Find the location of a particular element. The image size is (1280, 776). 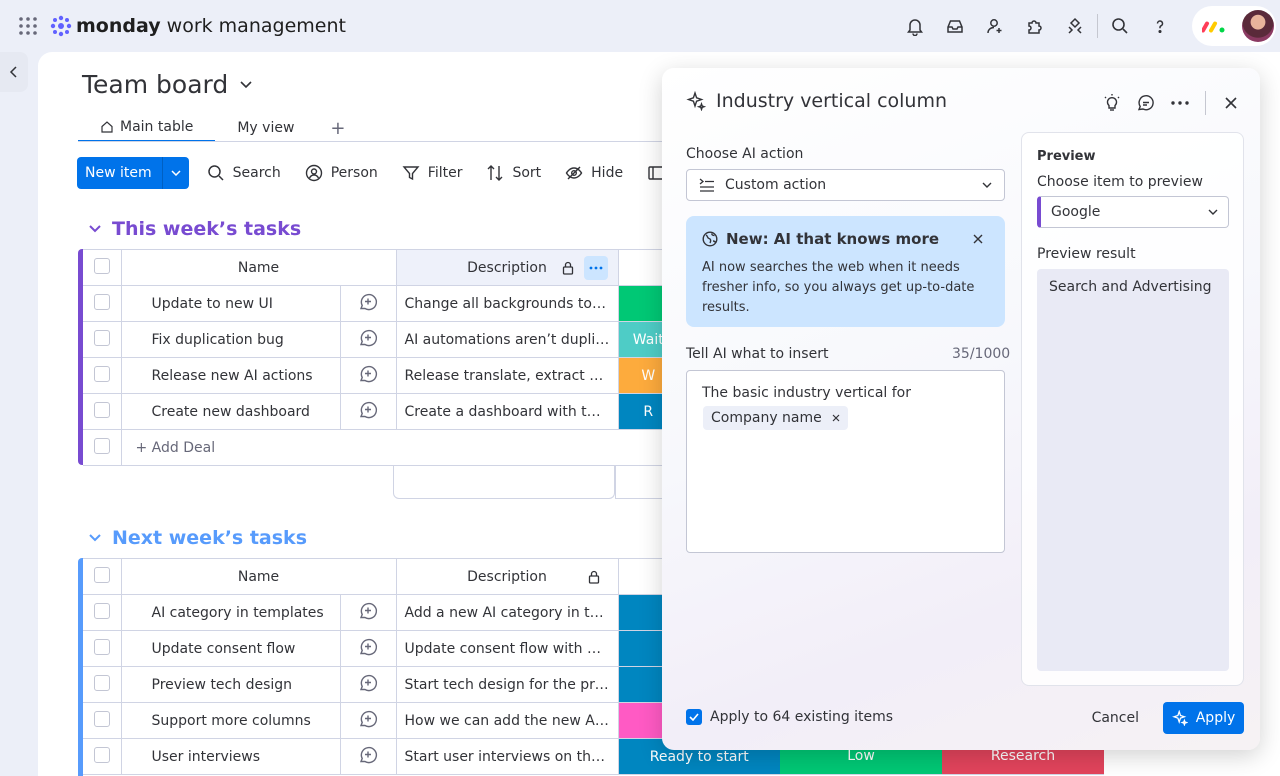

add-item-input: + Add Deal is located at coordinates (399, 447).